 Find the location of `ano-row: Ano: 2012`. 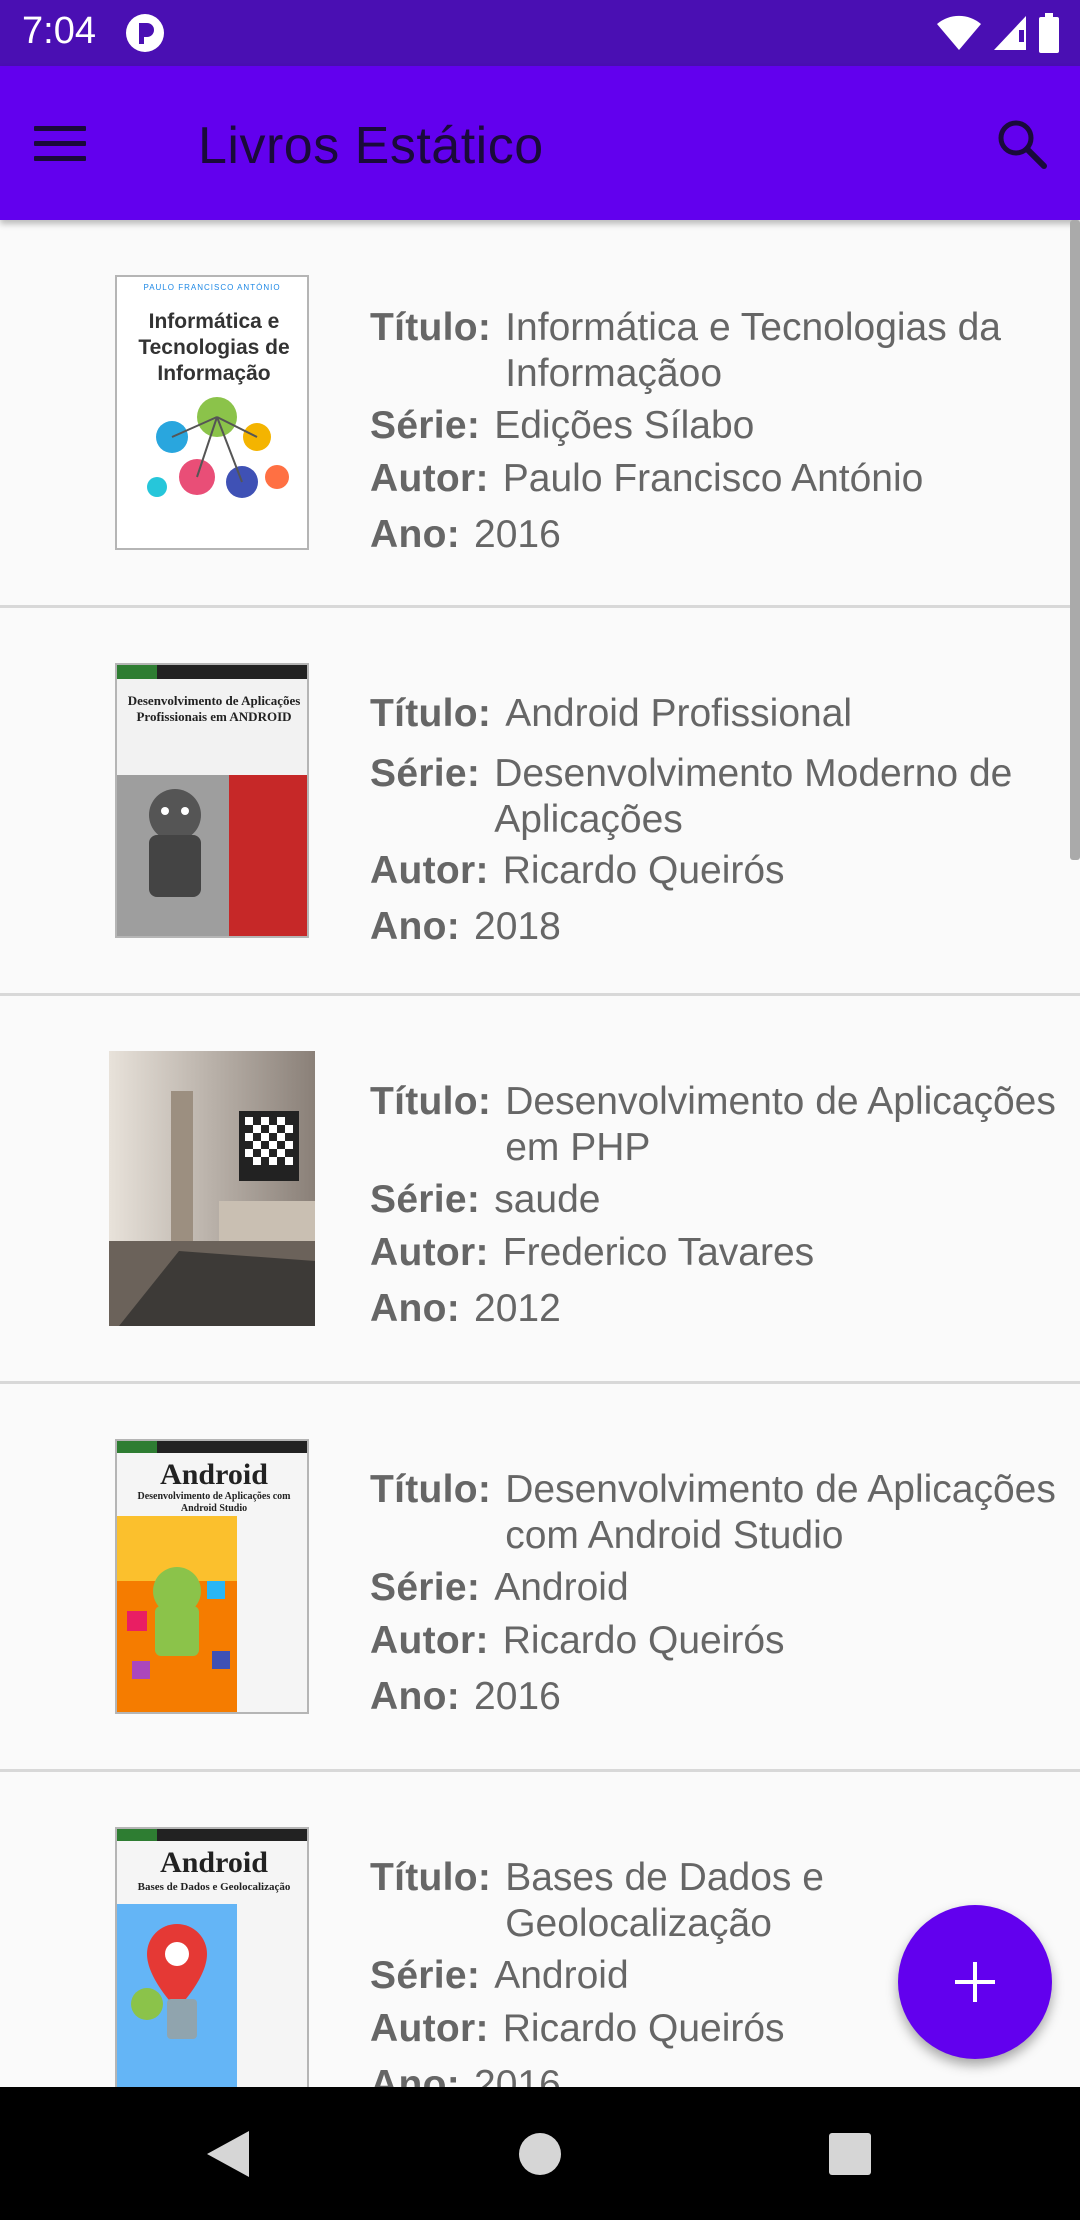

ano-row: Ano: 2012 is located at coordinates (465, 1309).